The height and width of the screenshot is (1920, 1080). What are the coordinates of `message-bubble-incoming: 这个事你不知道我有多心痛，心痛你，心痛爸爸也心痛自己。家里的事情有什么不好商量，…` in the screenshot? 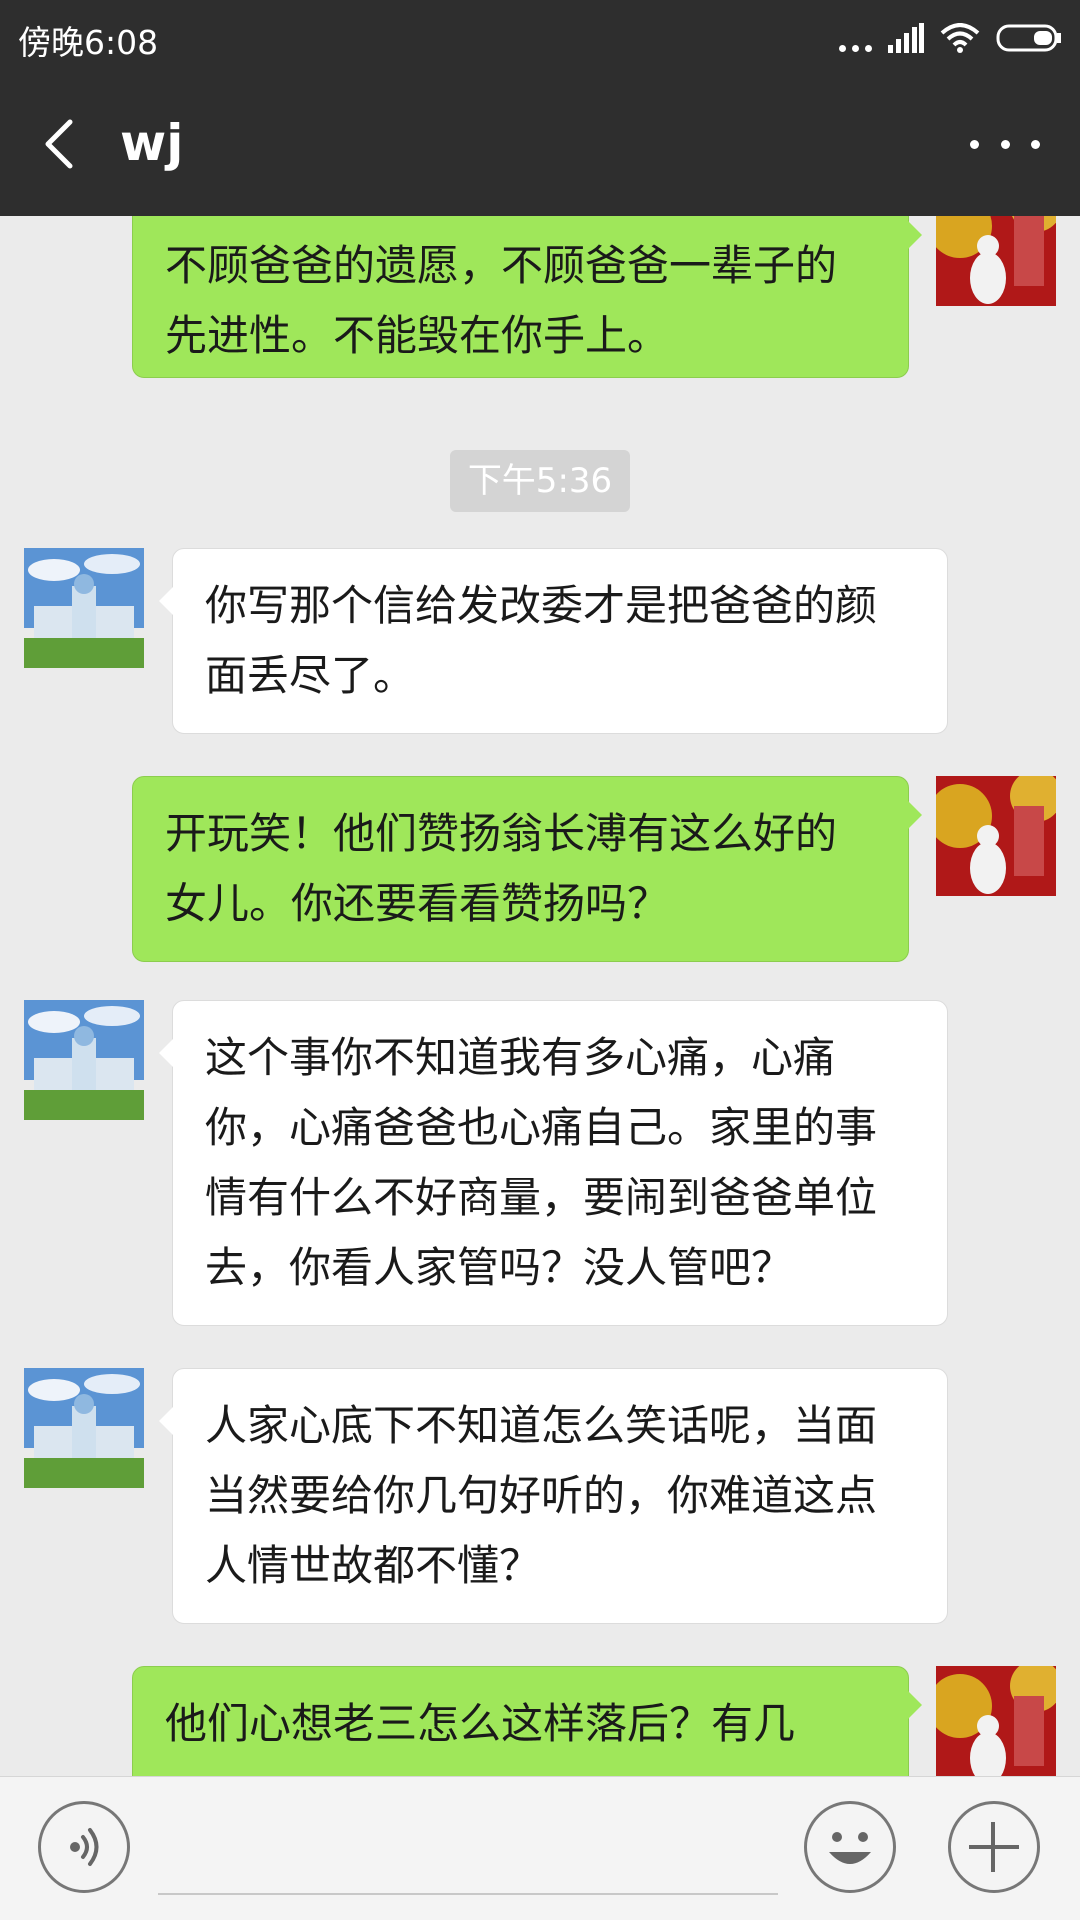 It's located at (553, 1163).